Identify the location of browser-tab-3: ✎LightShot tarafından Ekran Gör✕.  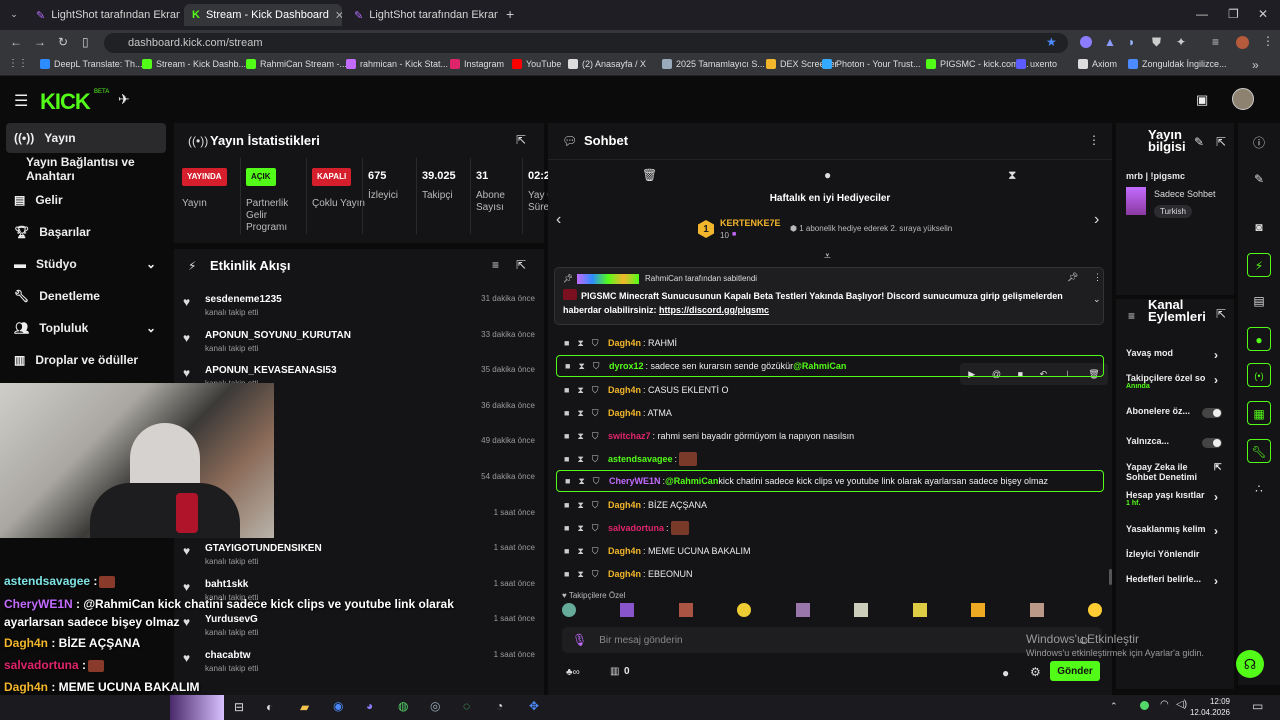
(422, 15).